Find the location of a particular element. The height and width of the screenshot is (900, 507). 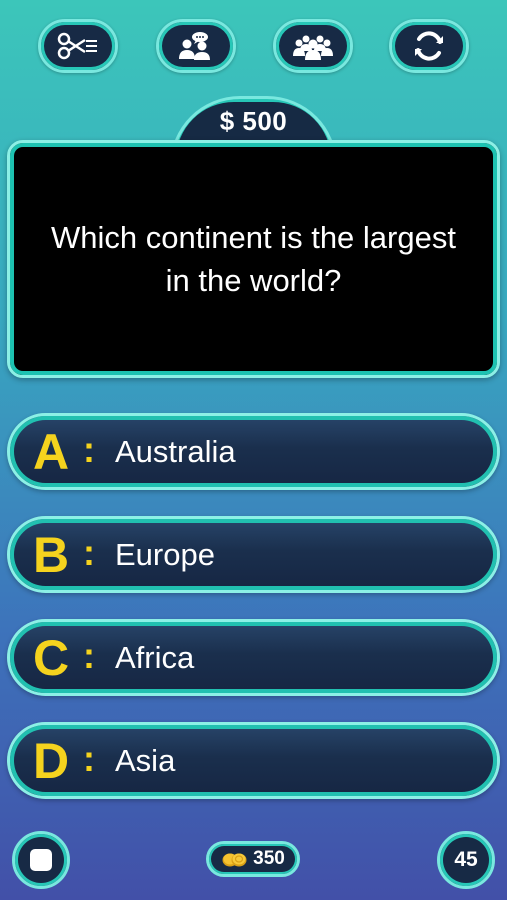

answer-option-b: B : Europe is located at coordinates (253, 554).